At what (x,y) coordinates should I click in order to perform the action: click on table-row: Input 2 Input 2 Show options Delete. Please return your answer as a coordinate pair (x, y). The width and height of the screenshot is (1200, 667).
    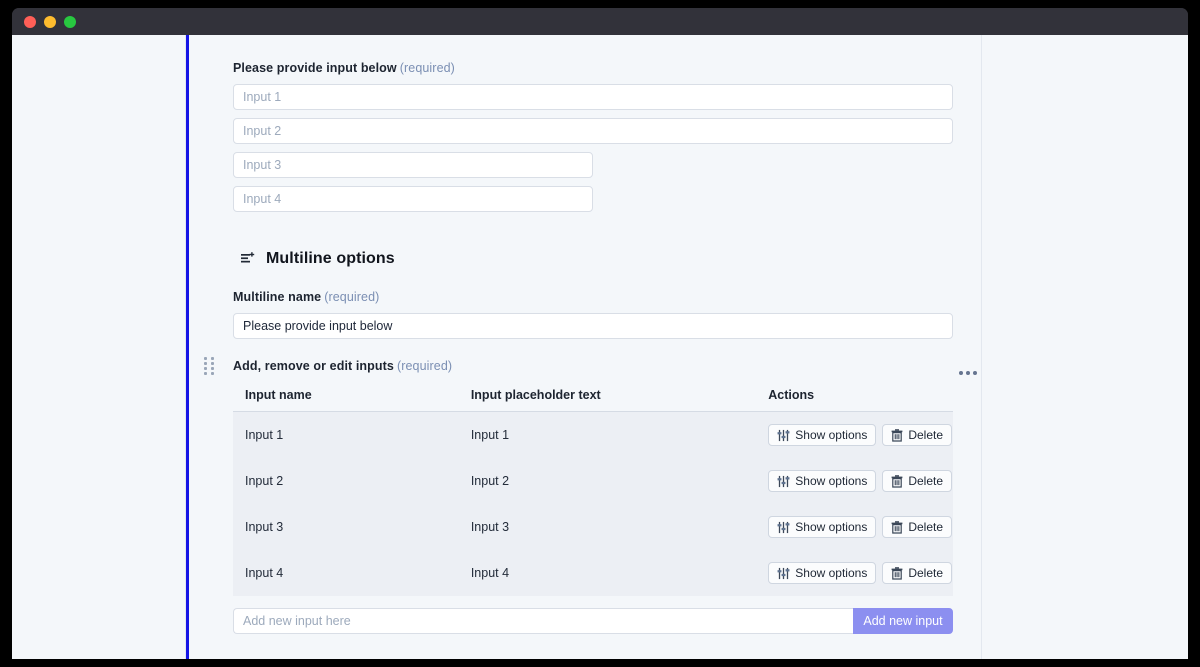
    Looking at the image, I should click on (593, 481).